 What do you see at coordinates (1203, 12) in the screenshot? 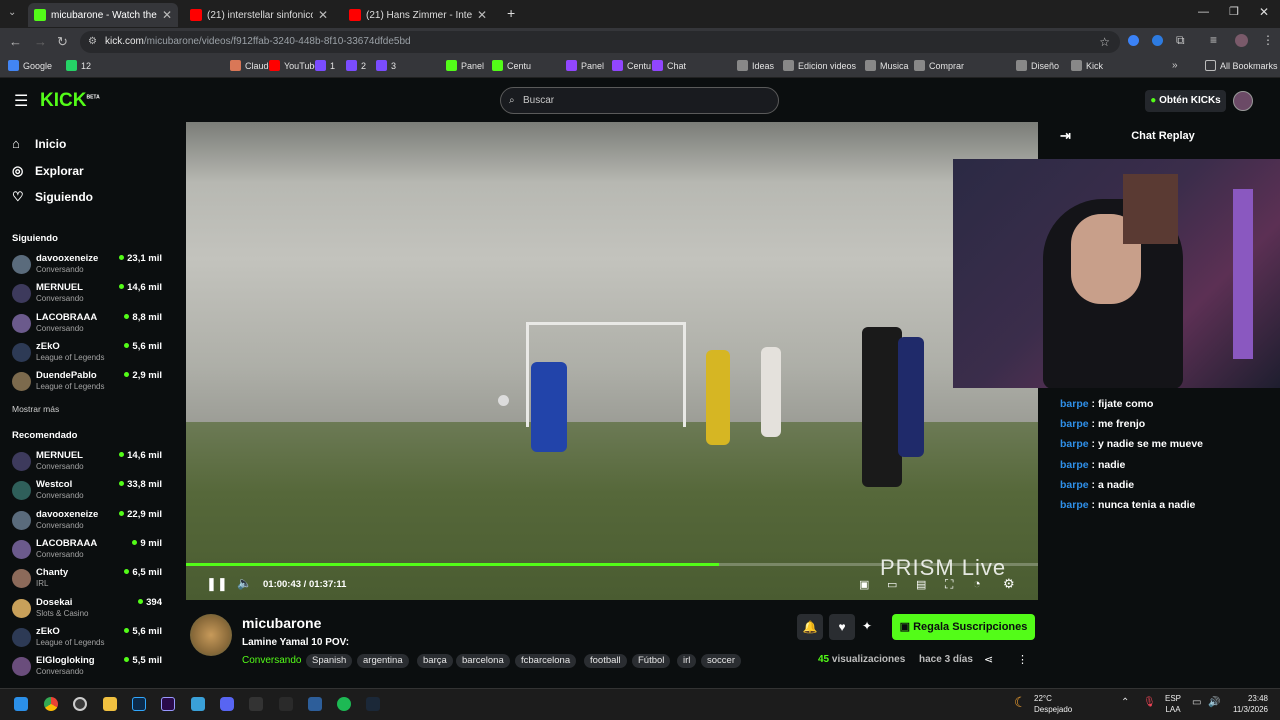
I see `minimize-icon: —` at bounding box center [1203, 12].